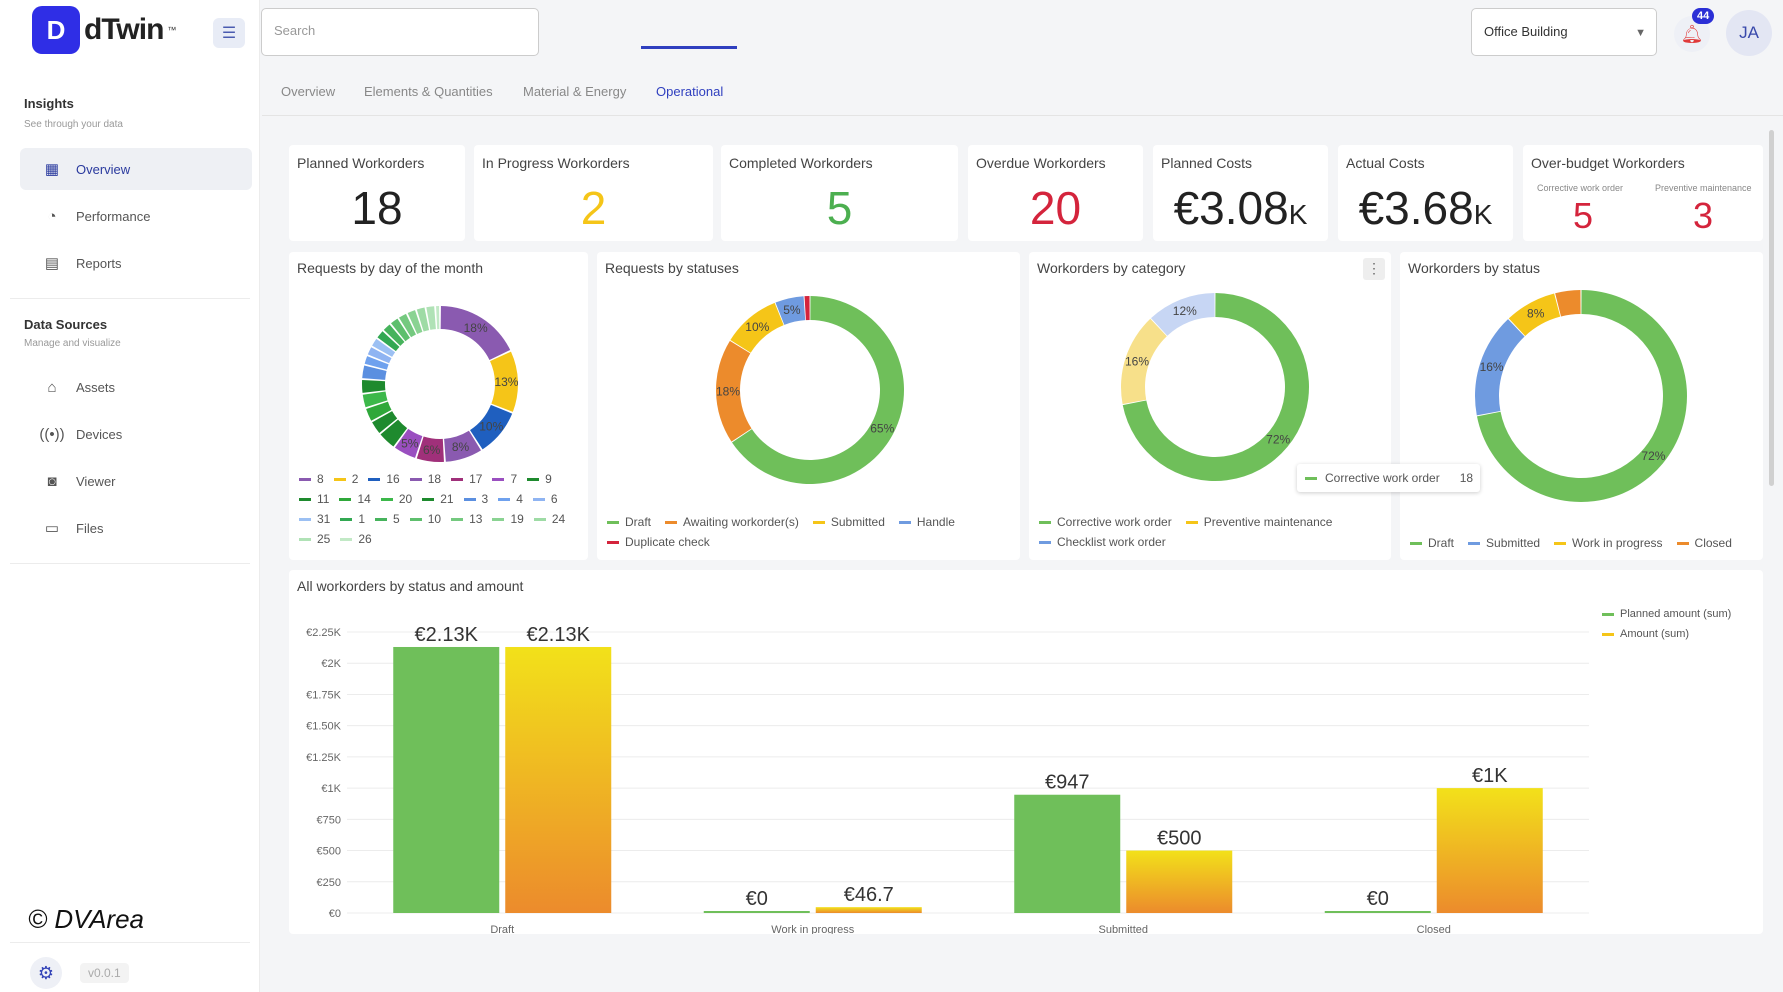  Describe the element at coordinates (510, 499) in the screenshot. I see `legend-item: 4` at that location.